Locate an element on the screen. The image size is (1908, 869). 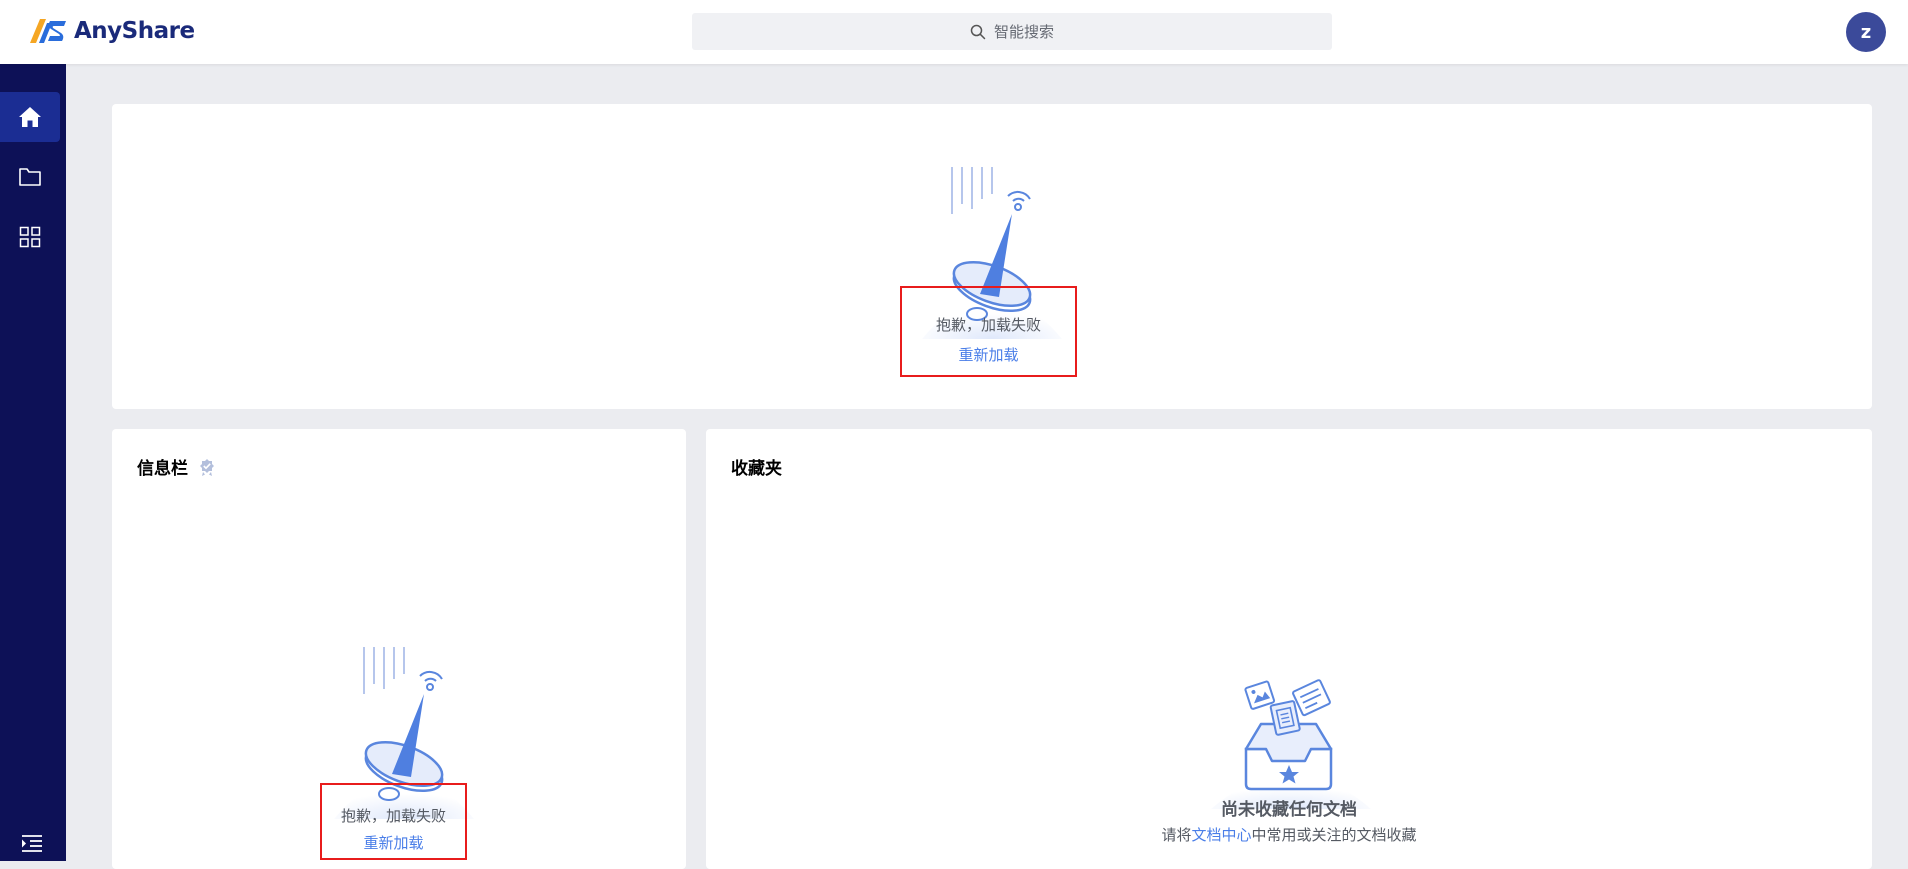
sidebar-collapse-button is located at coordinates (32, 843).